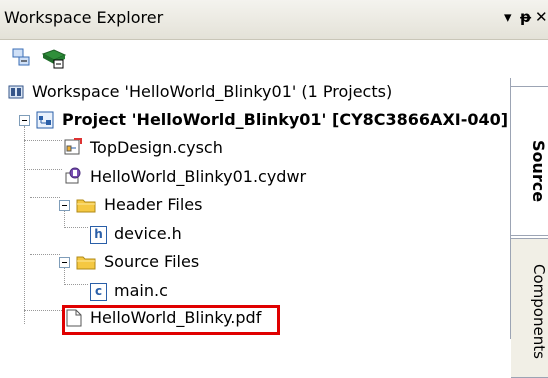 The width and height of the screenshot is (548, 378). Describe the element at coordinates (148, 233) in the screenshot. I see `device-h-label: device.h` at that location.